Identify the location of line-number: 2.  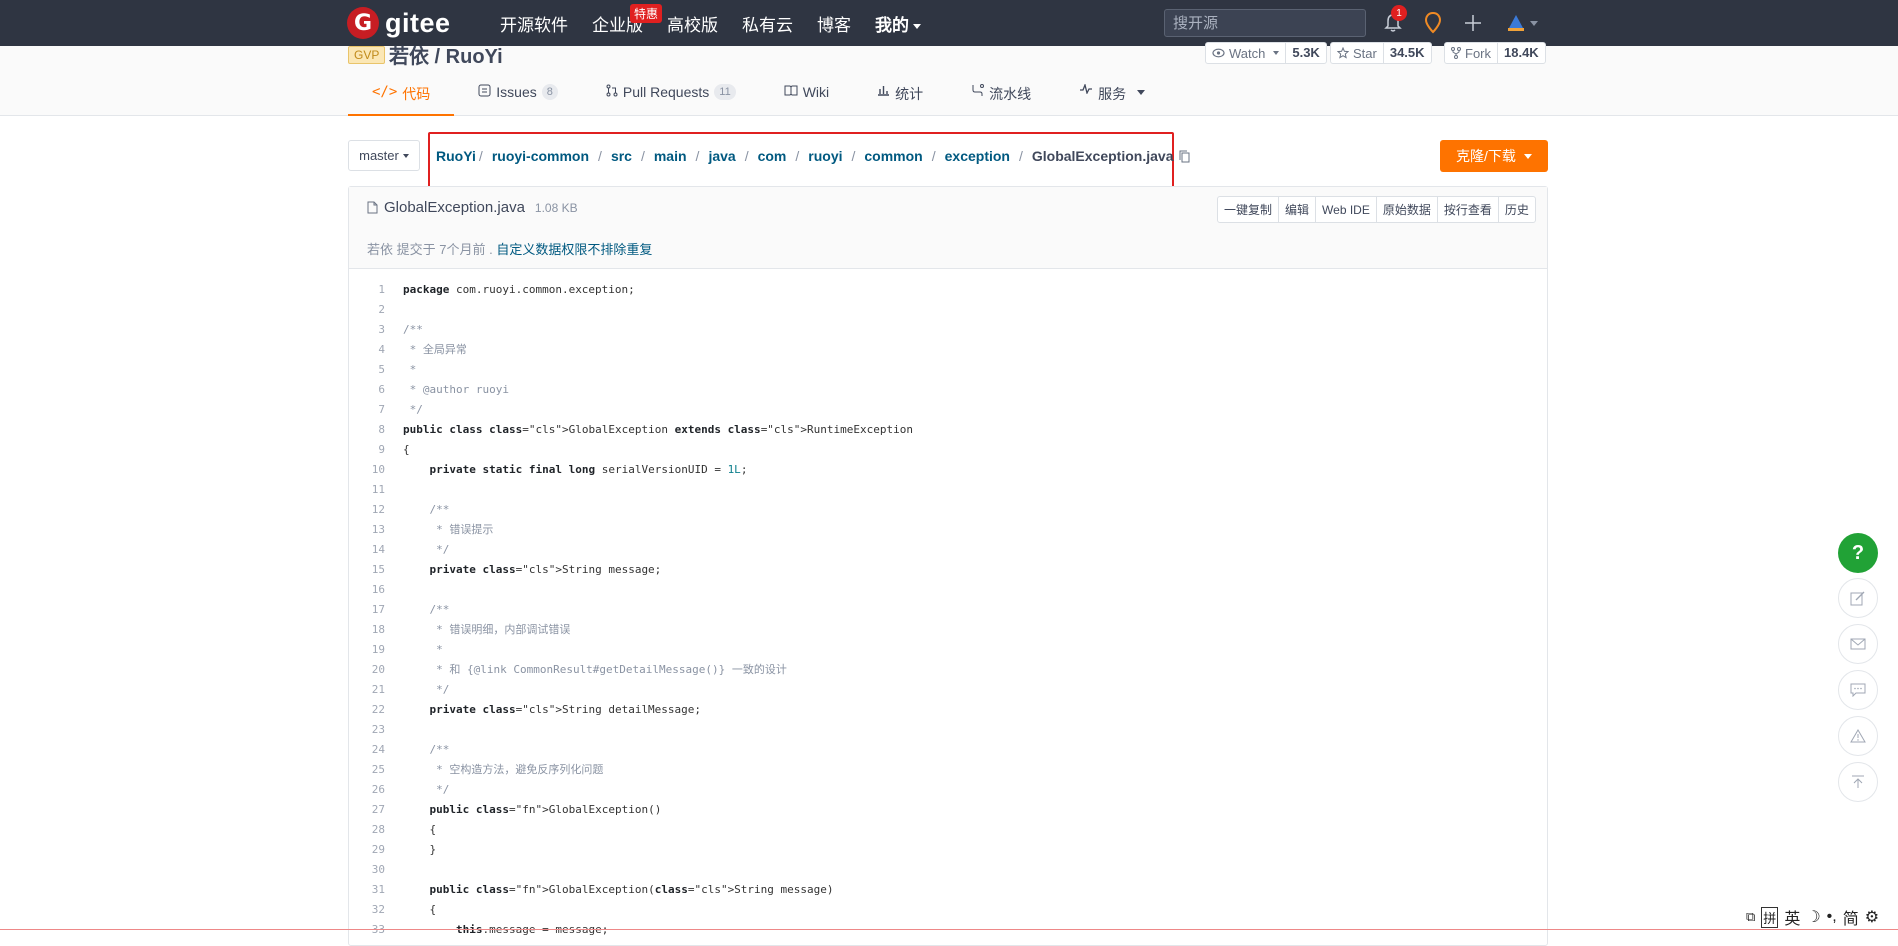
(367, 309).